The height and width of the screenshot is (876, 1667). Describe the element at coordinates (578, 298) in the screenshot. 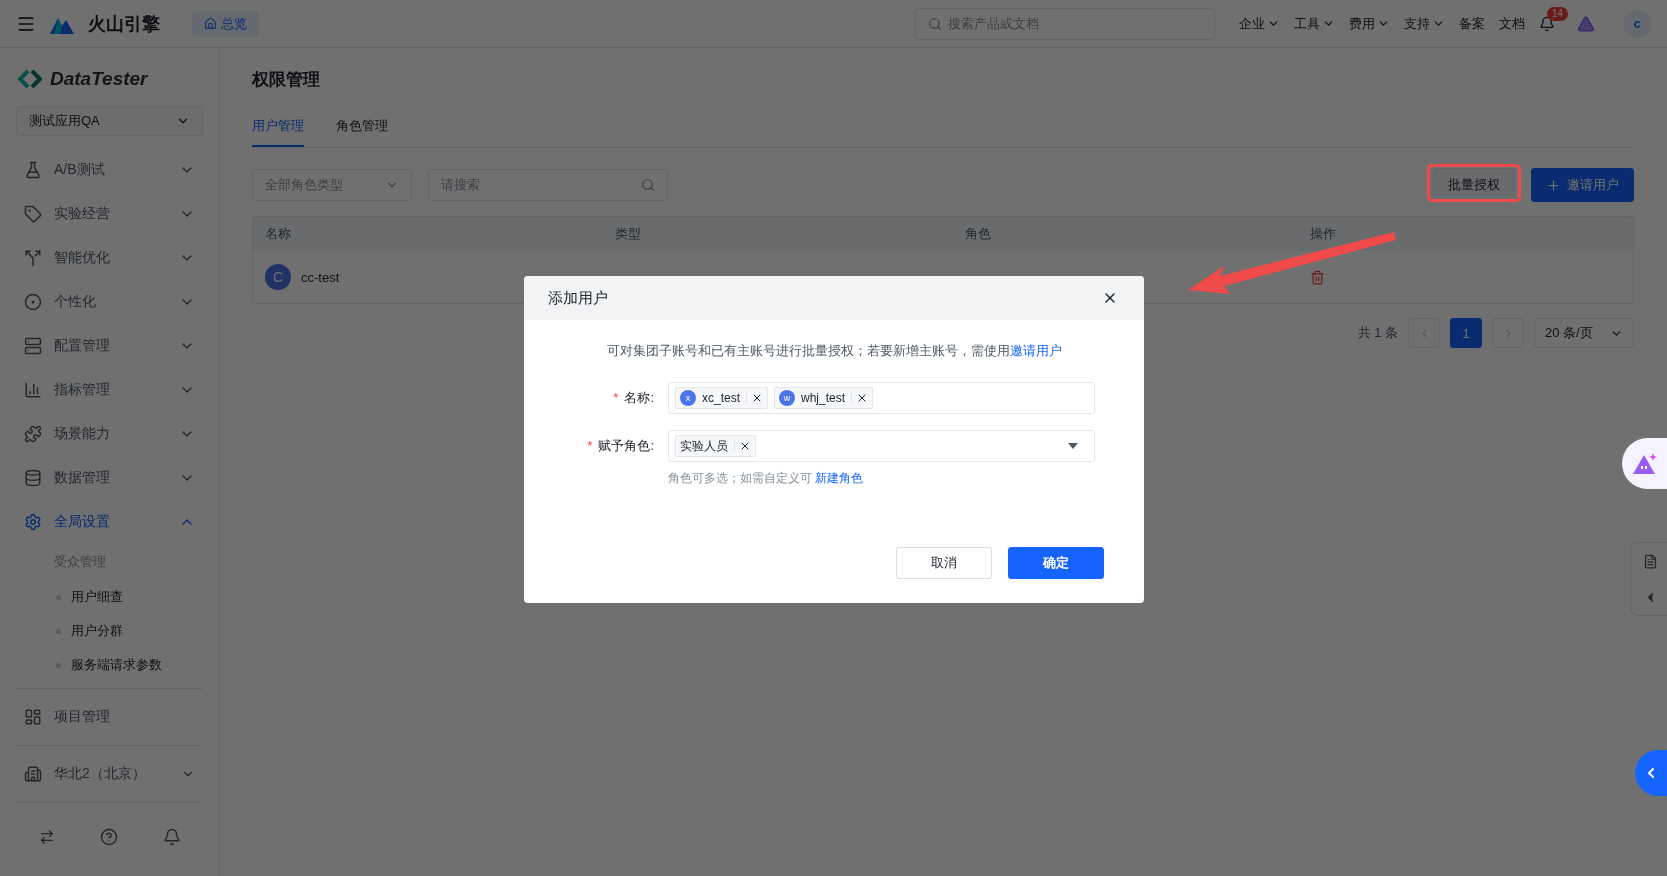

I see `dialog-title: 添加用户` at that location.